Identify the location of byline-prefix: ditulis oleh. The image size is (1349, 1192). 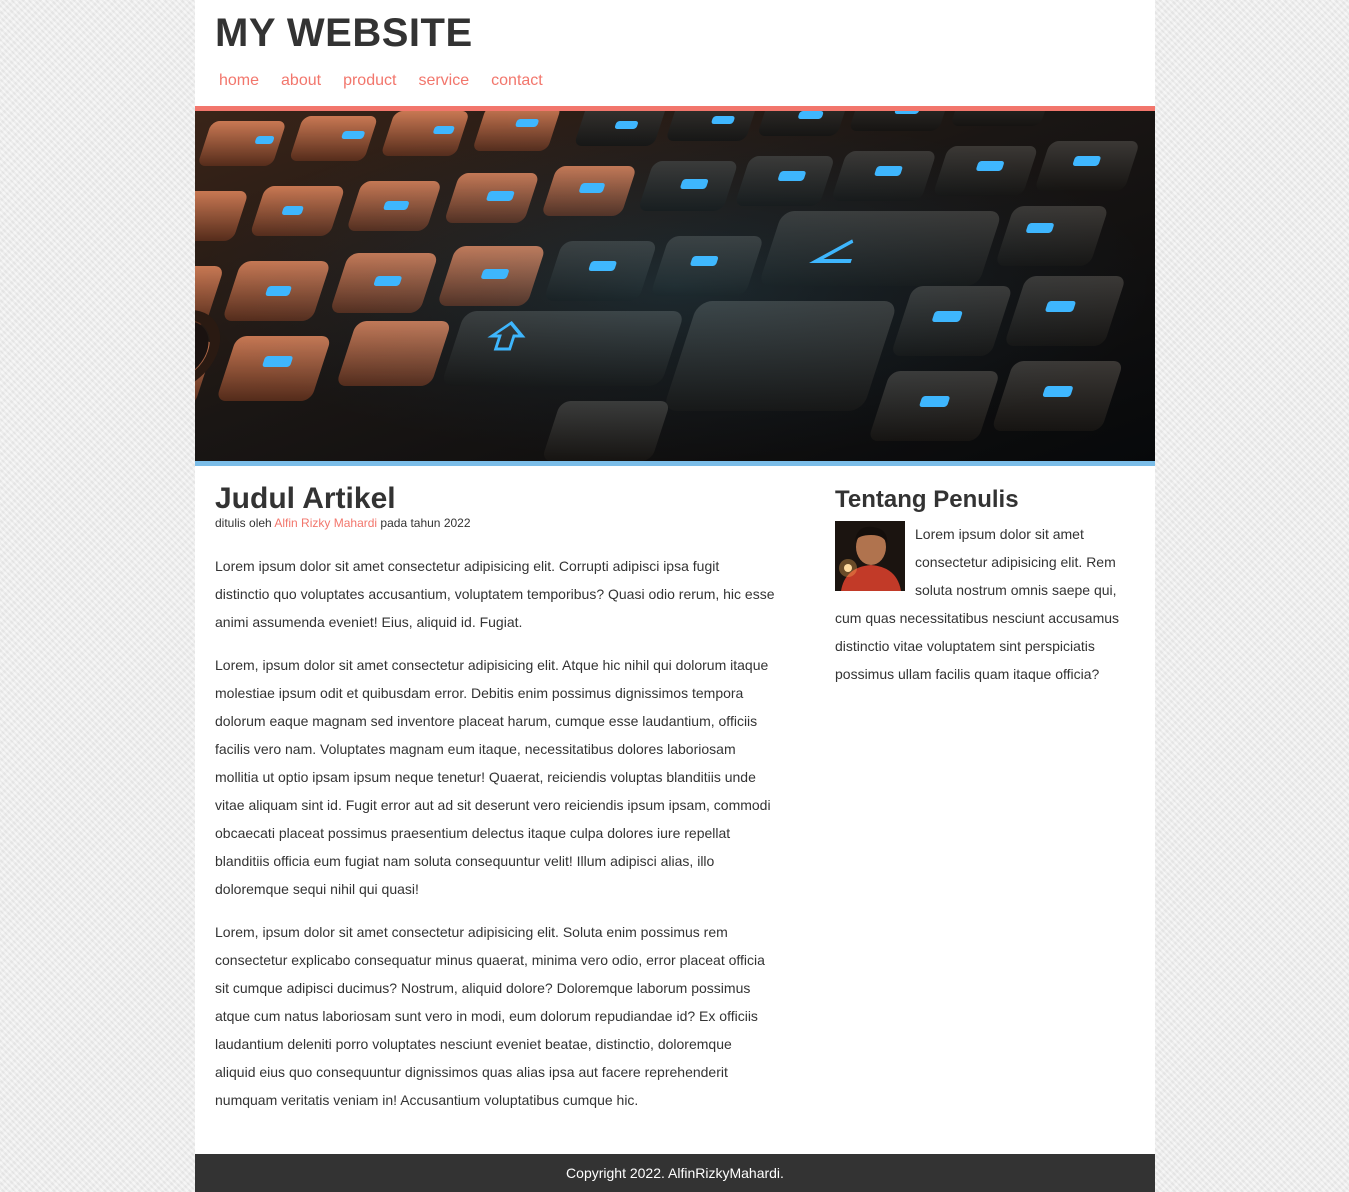
(243, 523).